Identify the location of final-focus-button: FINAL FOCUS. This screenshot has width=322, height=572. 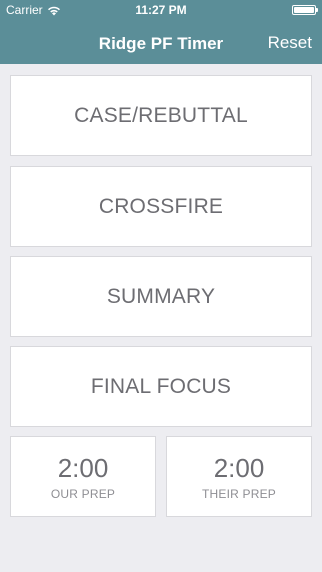
(161, 386).